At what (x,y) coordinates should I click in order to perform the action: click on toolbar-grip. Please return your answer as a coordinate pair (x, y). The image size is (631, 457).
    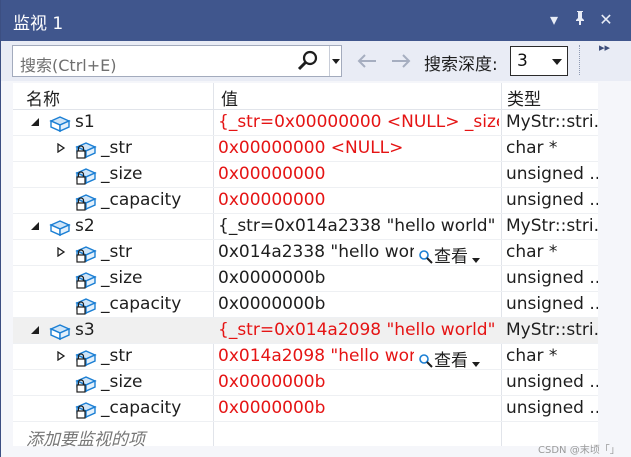
    Looking at the image, I should click on (580, 60).